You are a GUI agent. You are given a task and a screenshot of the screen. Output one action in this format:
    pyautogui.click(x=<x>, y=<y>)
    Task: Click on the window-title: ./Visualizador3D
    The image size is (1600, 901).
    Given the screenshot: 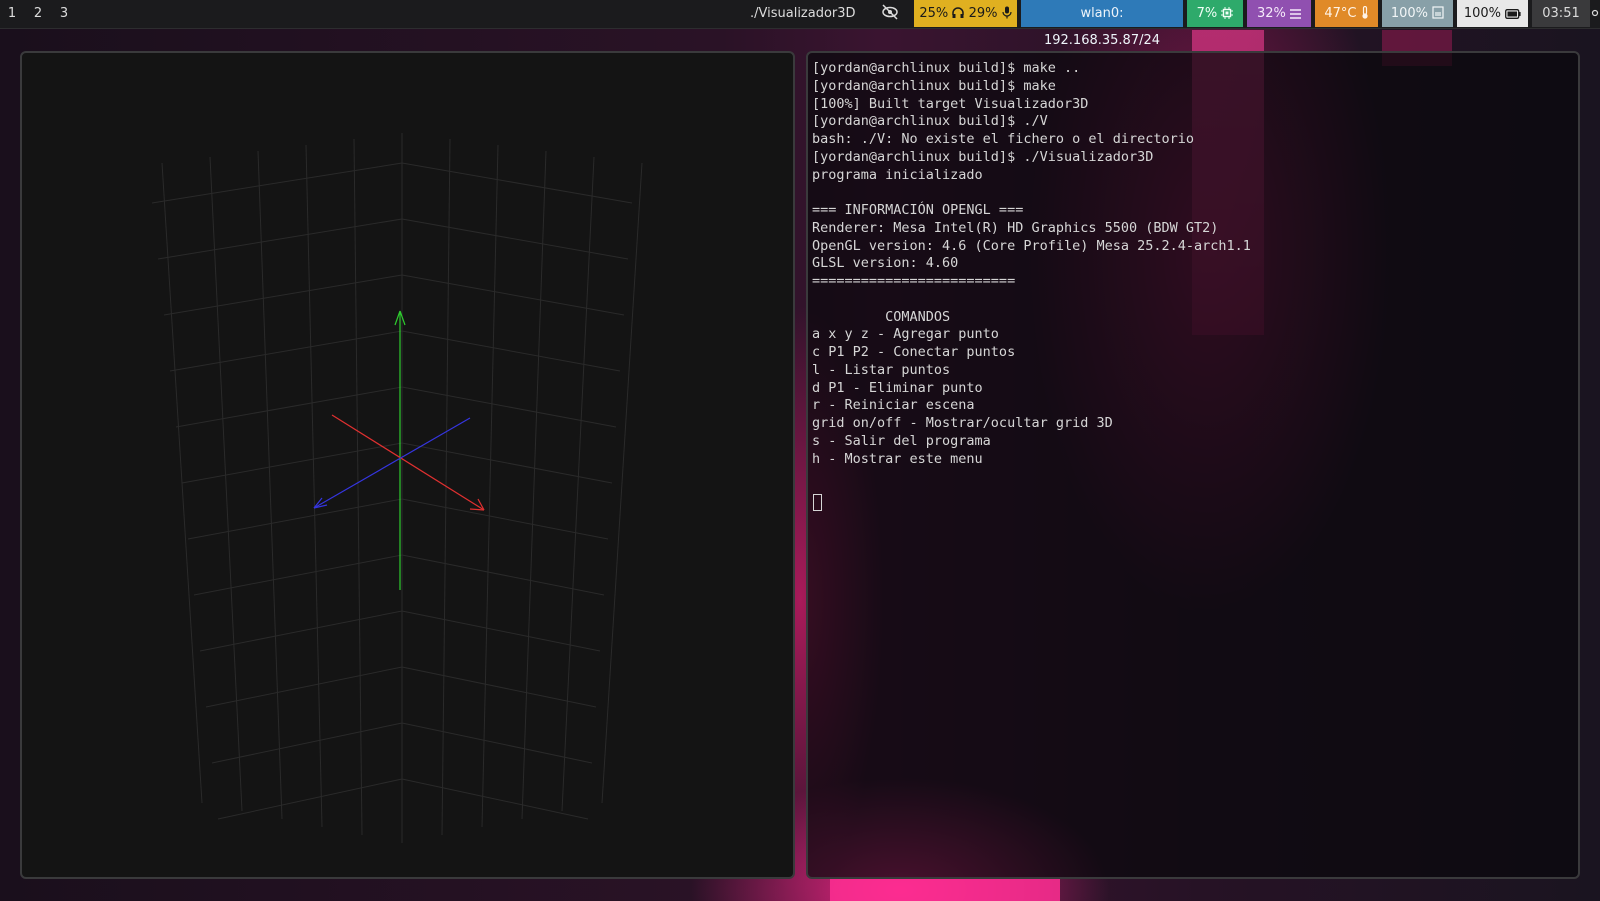 What is the action you would take?
    pyautogui.click(x=803, y=13)
    